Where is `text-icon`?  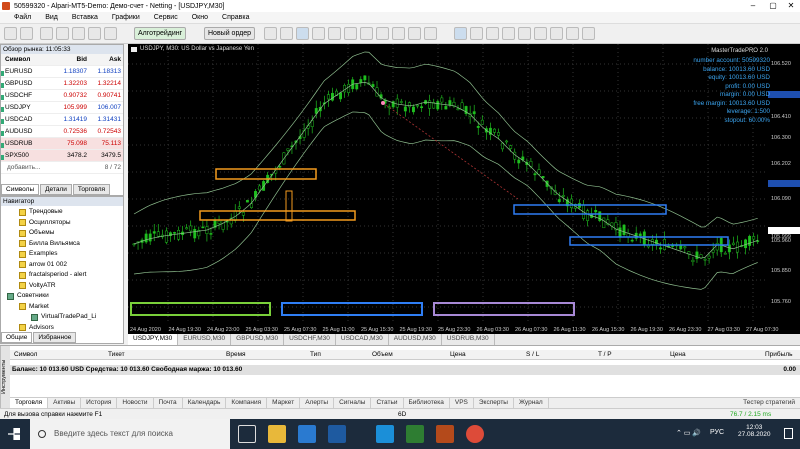 text-icon is located at coordinates (572, 33).